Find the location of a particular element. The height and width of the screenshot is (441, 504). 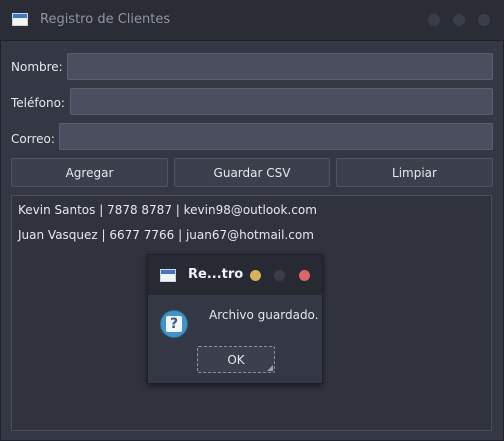

resize-corner-icon is located at coordinates (270, 368).